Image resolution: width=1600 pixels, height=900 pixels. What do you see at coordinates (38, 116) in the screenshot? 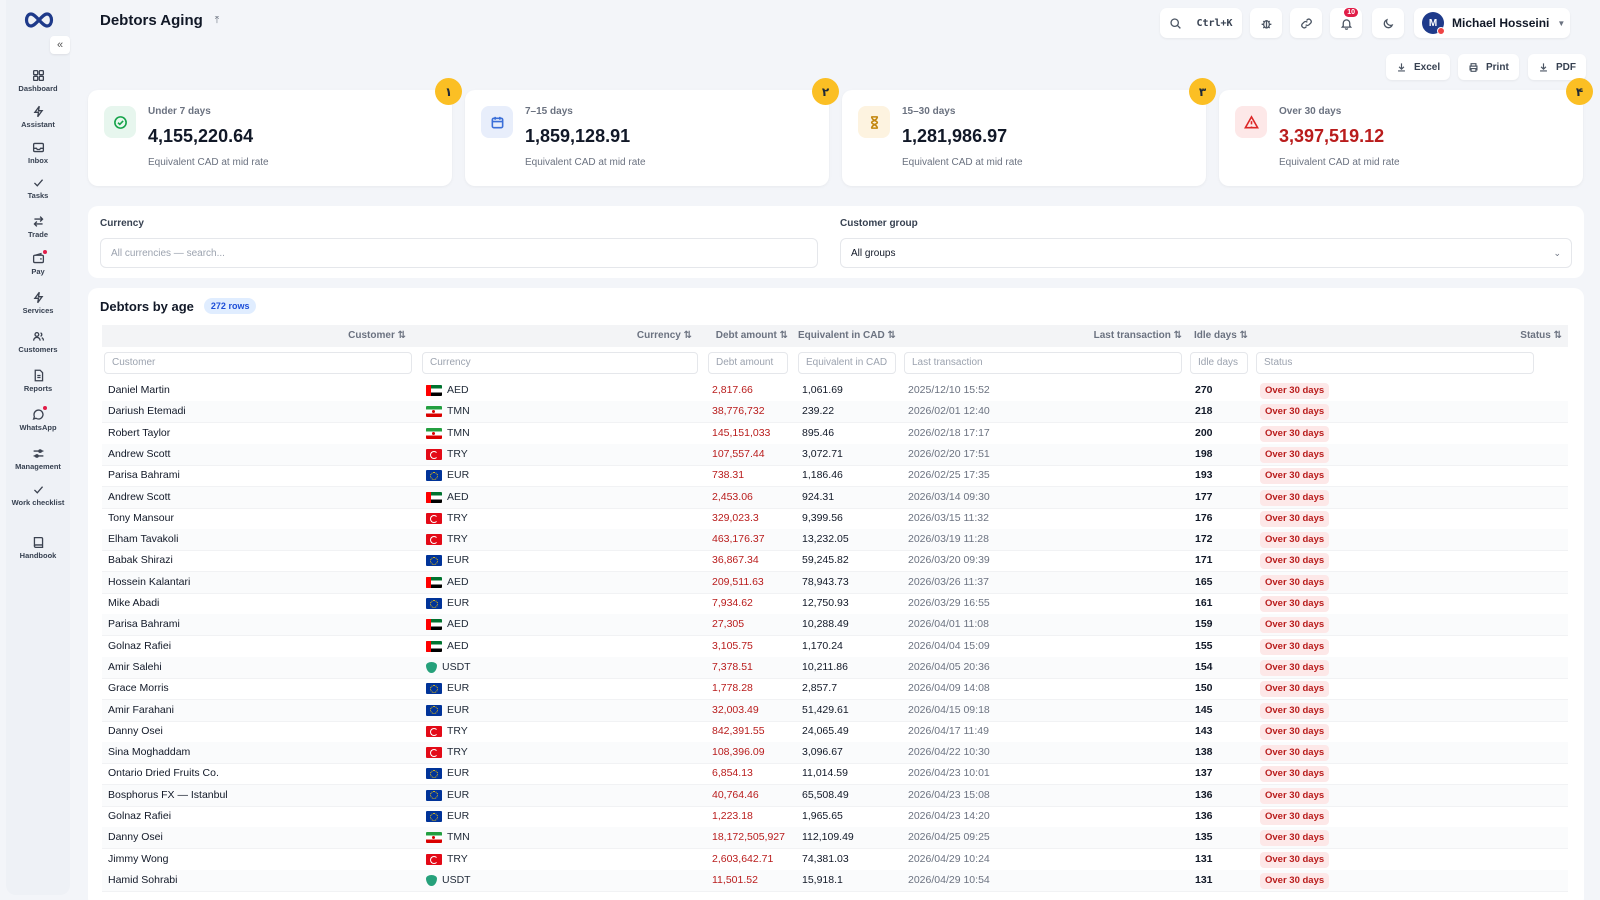
I see `sidebar-item-assistant: Assistant` at bounding box center [38, 116].